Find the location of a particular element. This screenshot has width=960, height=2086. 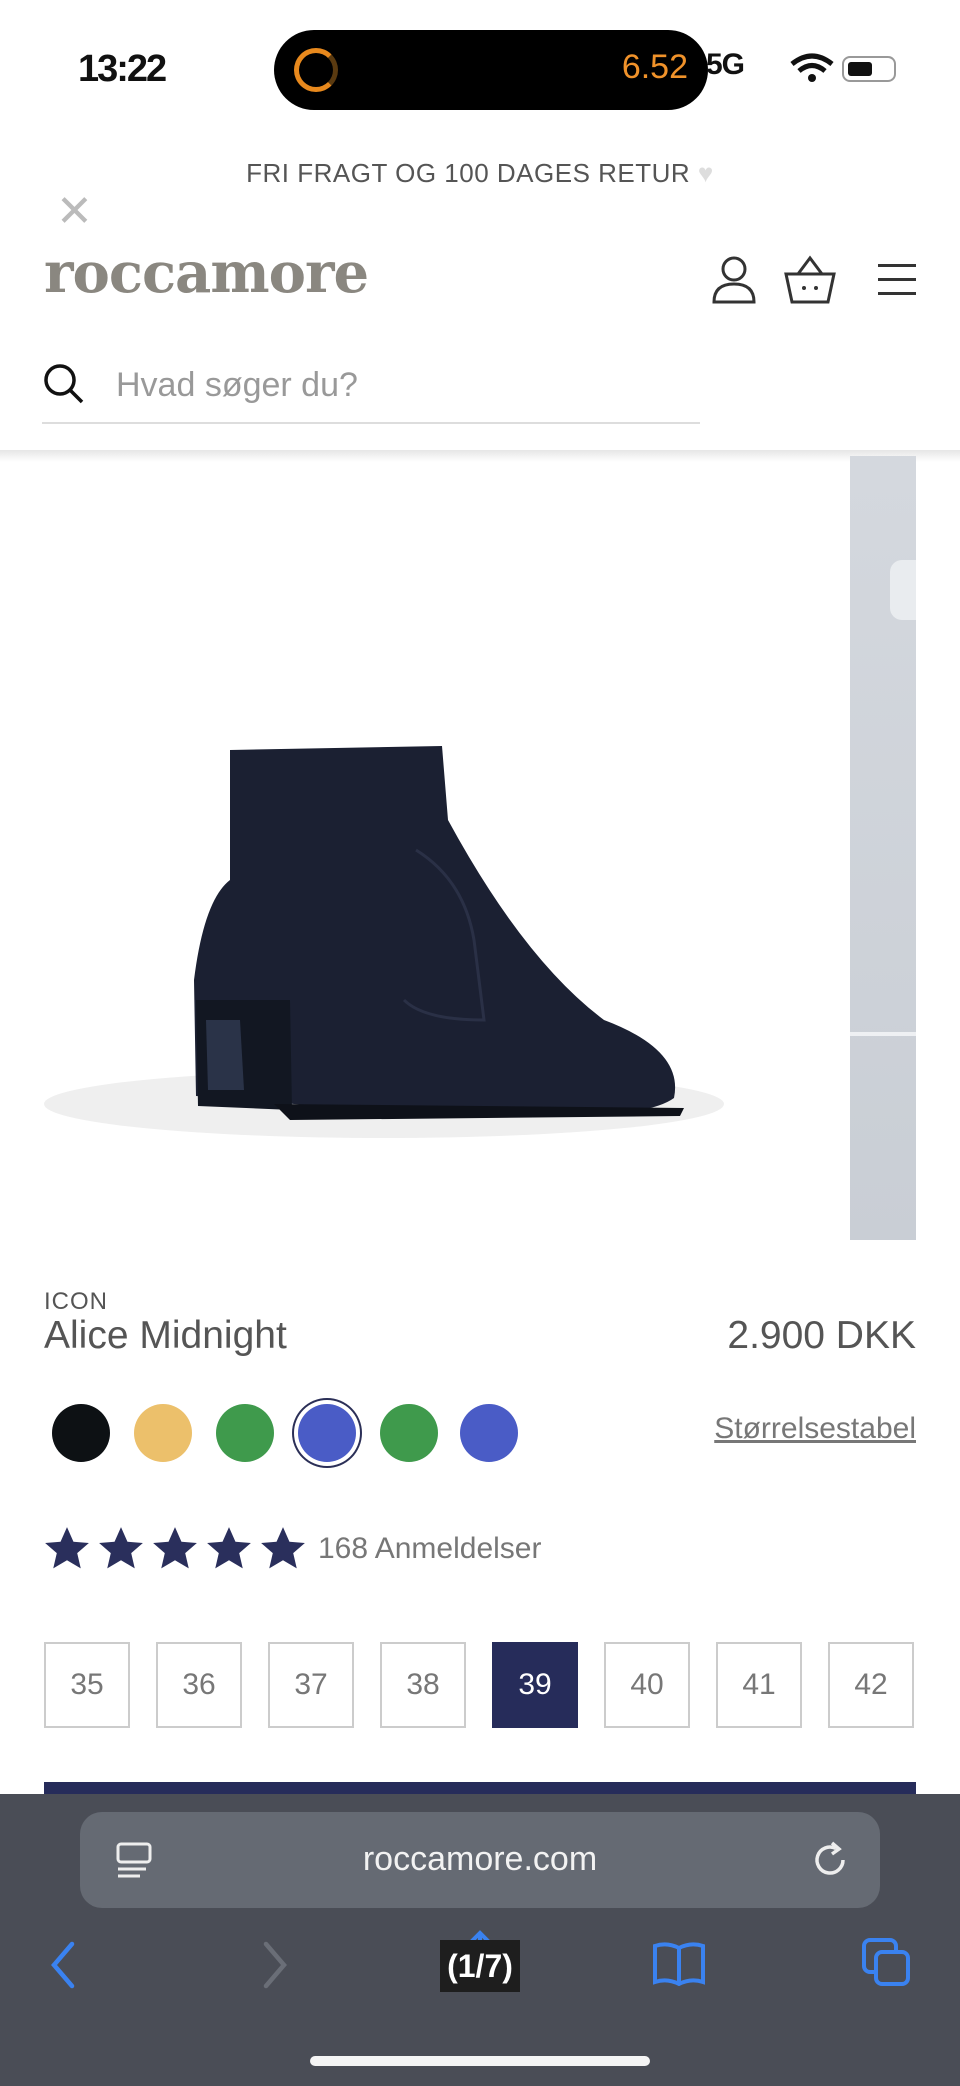

search-icon is located at coordinates (64, 384).